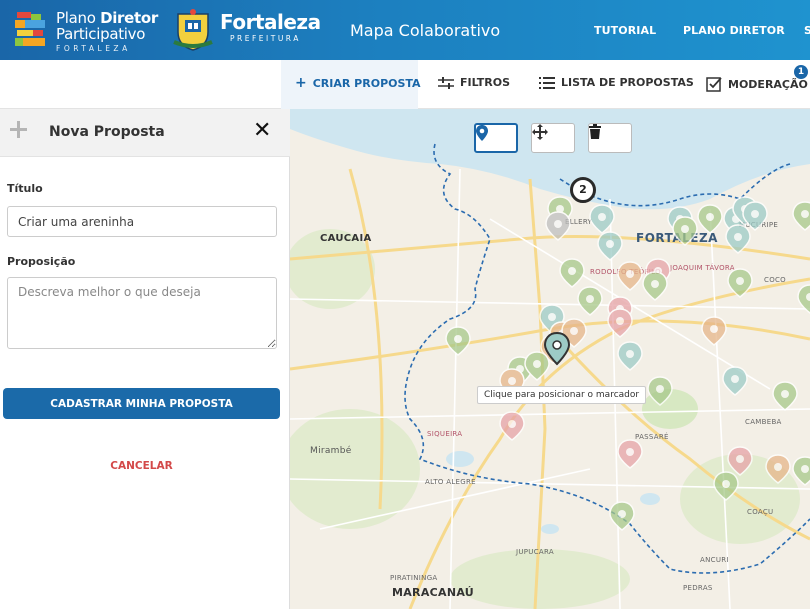 The height and width of the screenshot is (609, 810). I want to click on checkbox-icon, so click(714, 84).